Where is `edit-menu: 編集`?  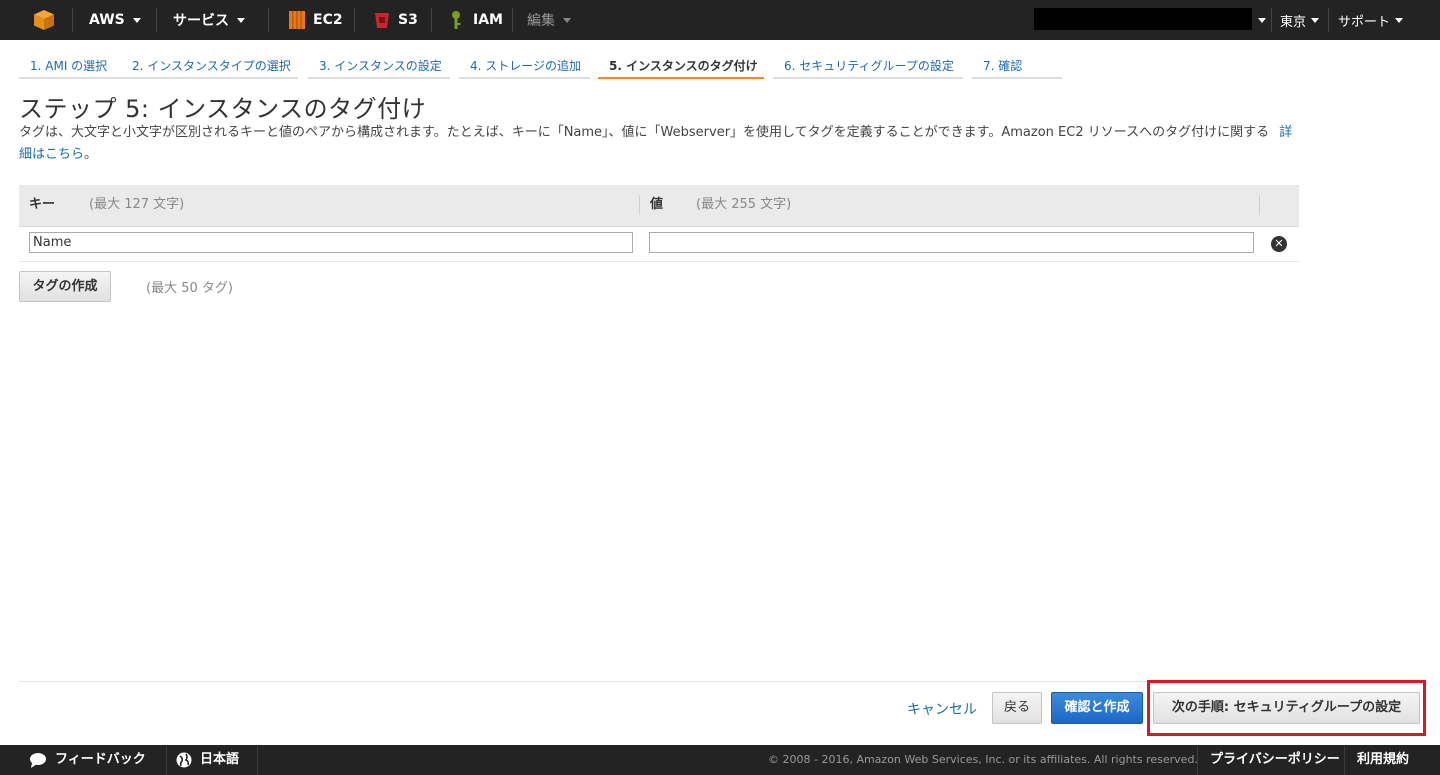
edit-menu: 編集 is located at coordinates (549, 20).